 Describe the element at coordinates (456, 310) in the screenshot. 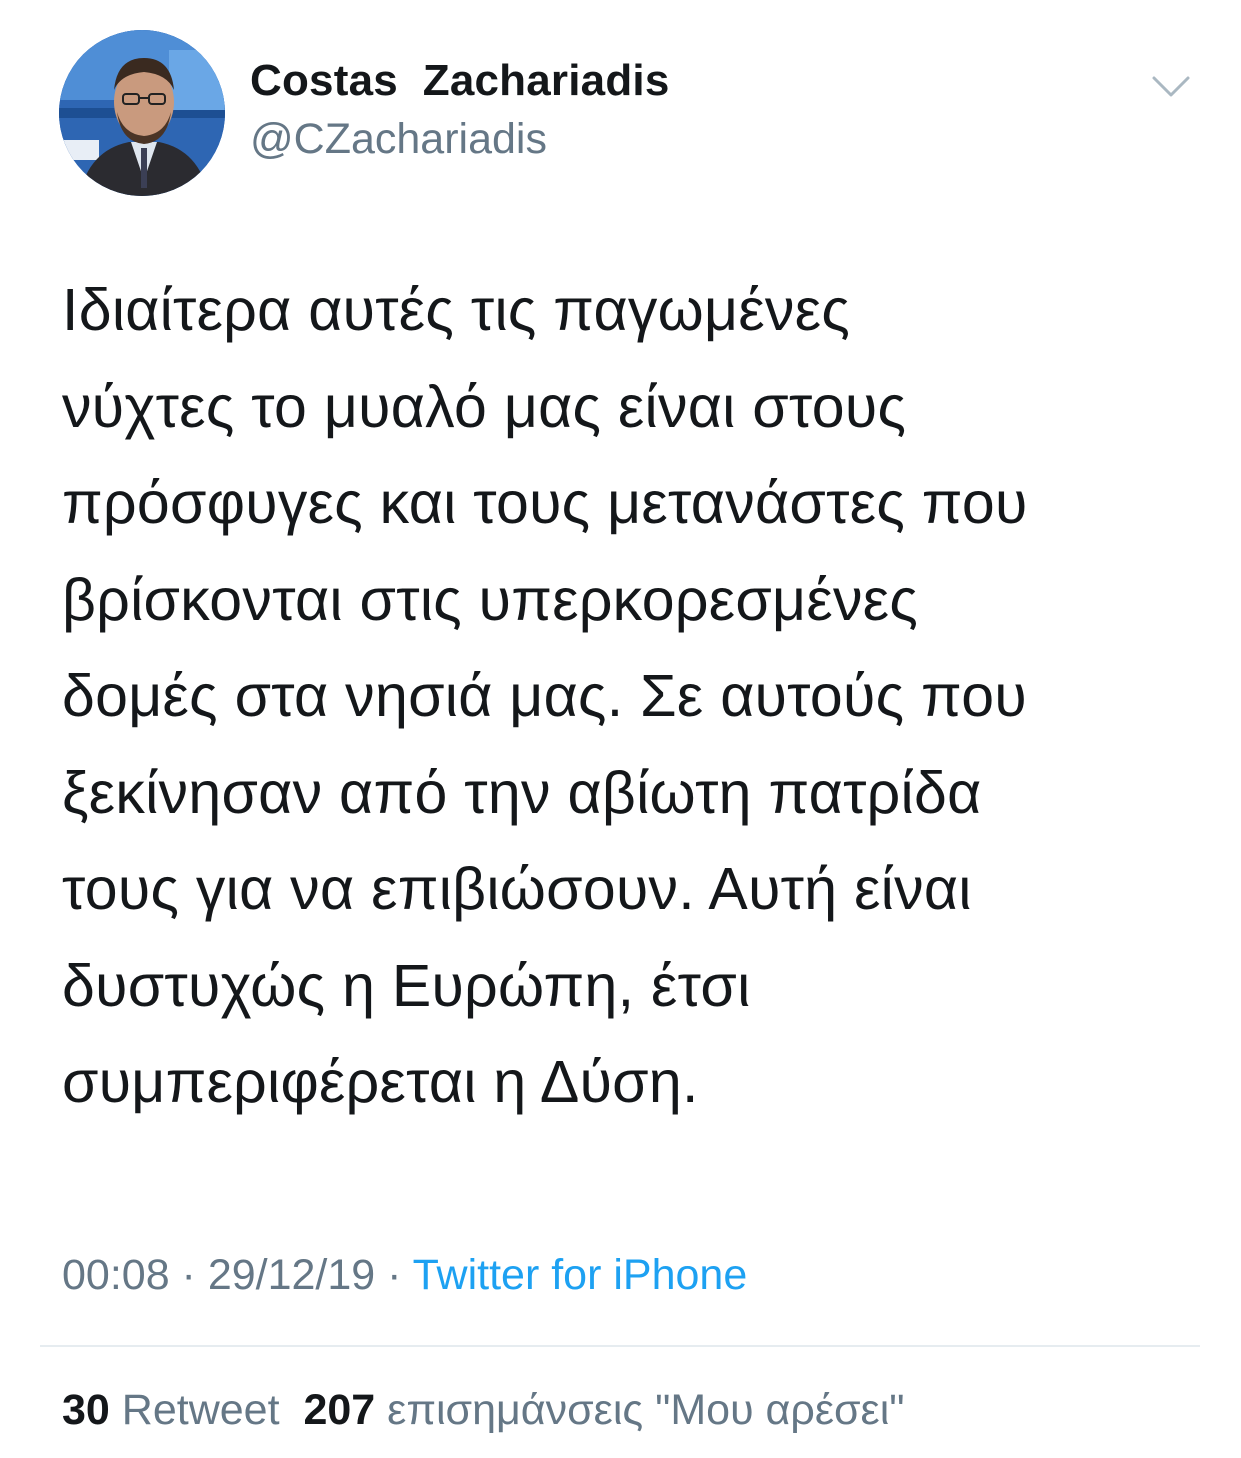

I see `tweet-text-line: Ιδιαίτερα αυτές τις παγωμένες` at that location.